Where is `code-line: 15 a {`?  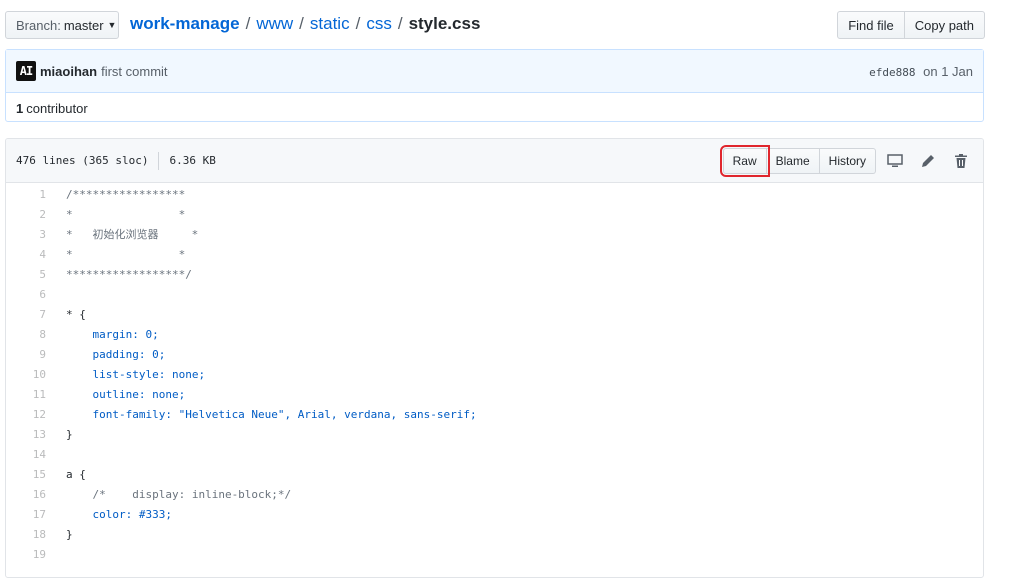 code-line: 15 a { is located at coordinates (494, 474).